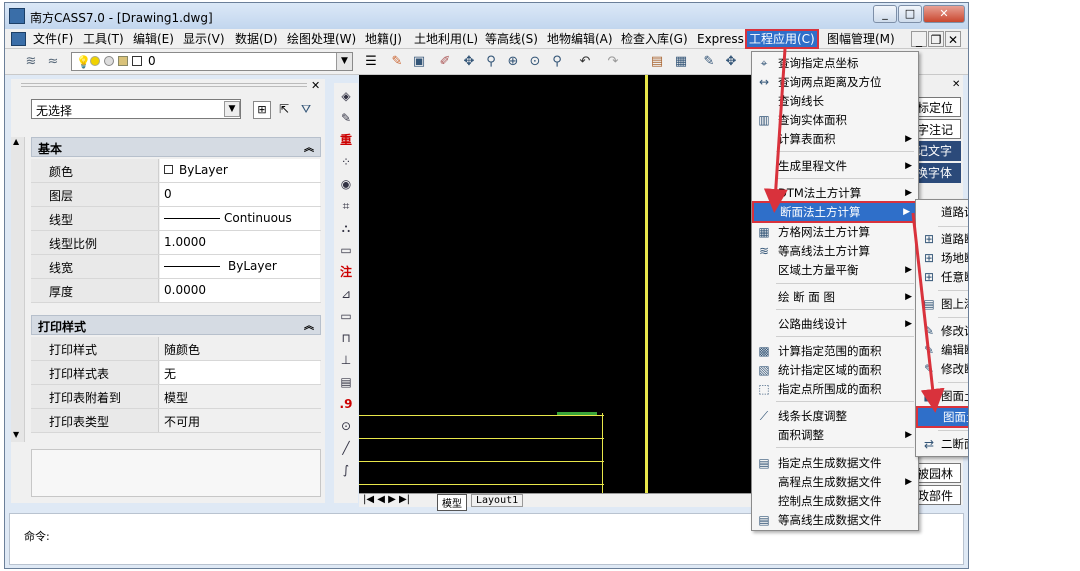  What do you see at coordinates (854, 230) in the screenshot?
I see `annotation-arrows` at bounding box center [854, 230].